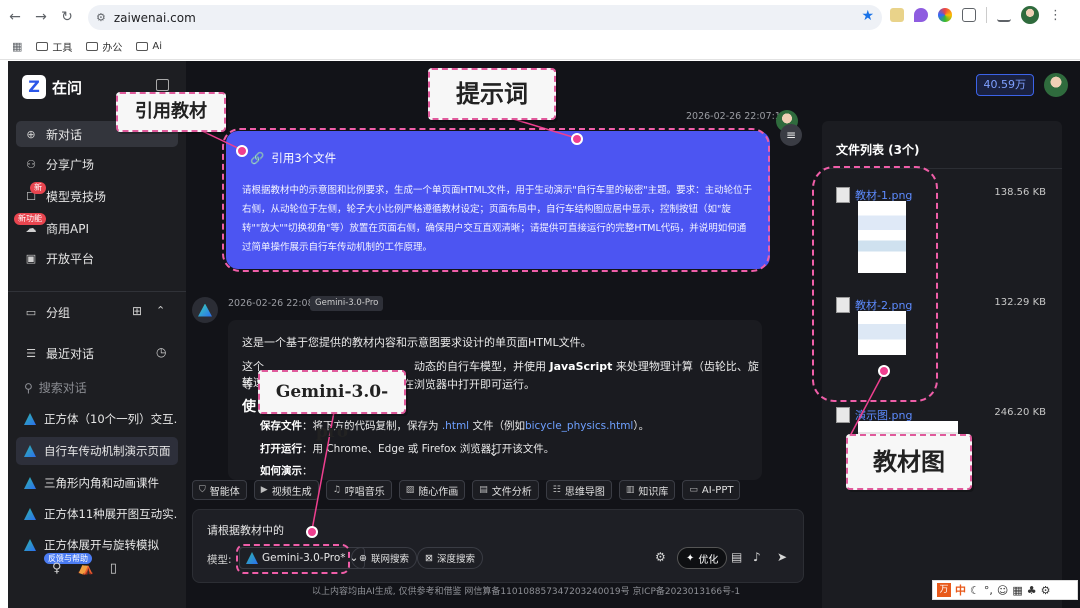 This screenshot has width=1080, height=608. I want to click on assistant-avatar, so click(205, 310).